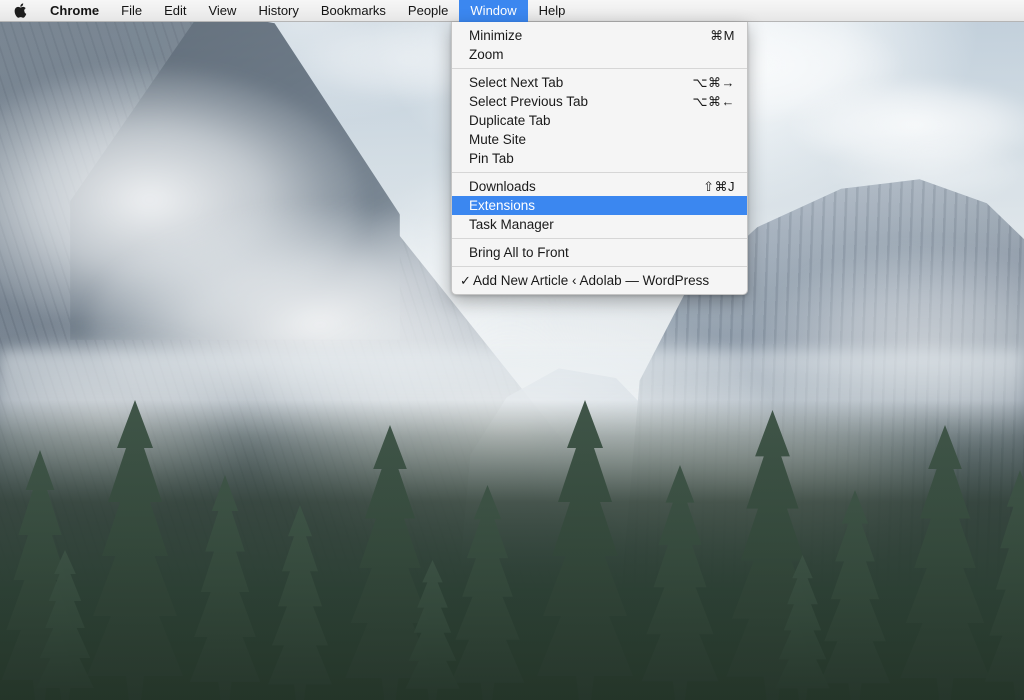  I want to click on menubar-item-file: File, so click(131, 11).